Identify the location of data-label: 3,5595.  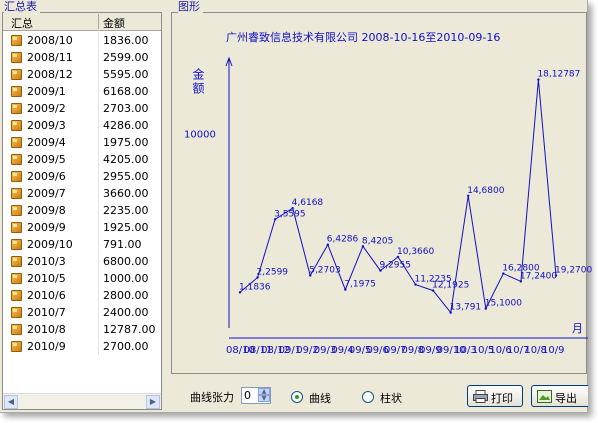
(290, 214).